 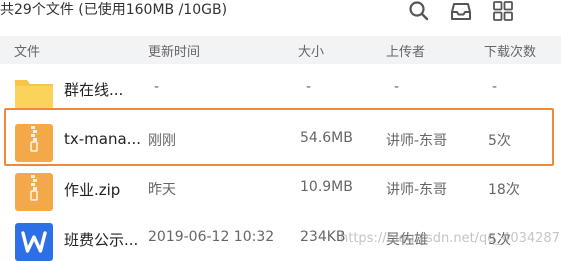 What do you see at coordinates (450, 238) in the screenshot?
I see `watermark: https://blog.csdn.net/qq_40342872` at bounding box center [450, 238].